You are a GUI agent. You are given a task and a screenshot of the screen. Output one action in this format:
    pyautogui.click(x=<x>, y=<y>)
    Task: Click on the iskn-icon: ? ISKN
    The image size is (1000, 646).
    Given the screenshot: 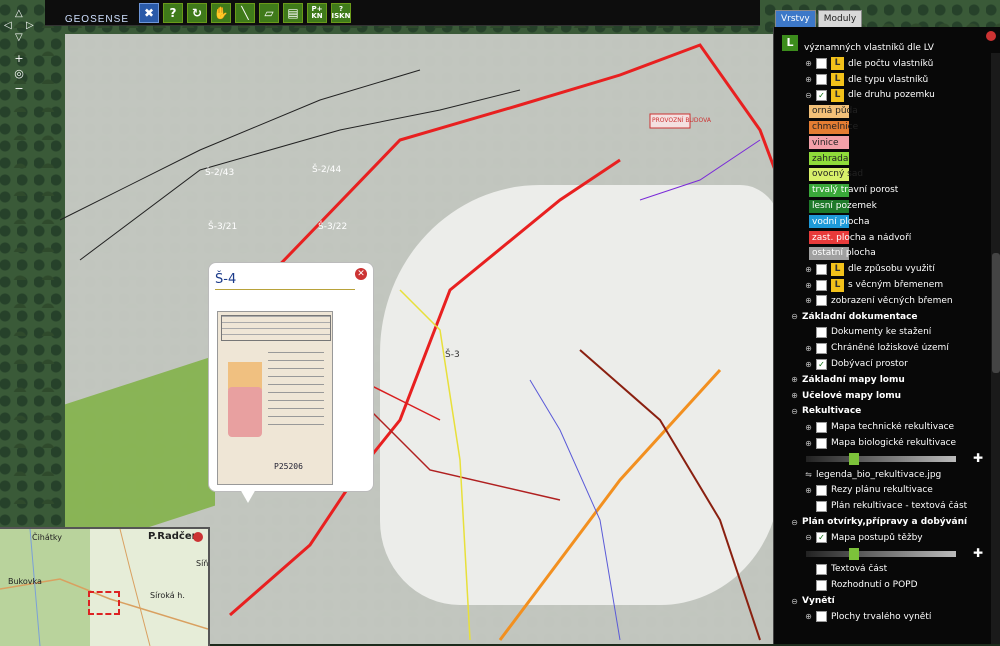 What is the action you would take?
    pyautogui.click(x=341, y=12)
    